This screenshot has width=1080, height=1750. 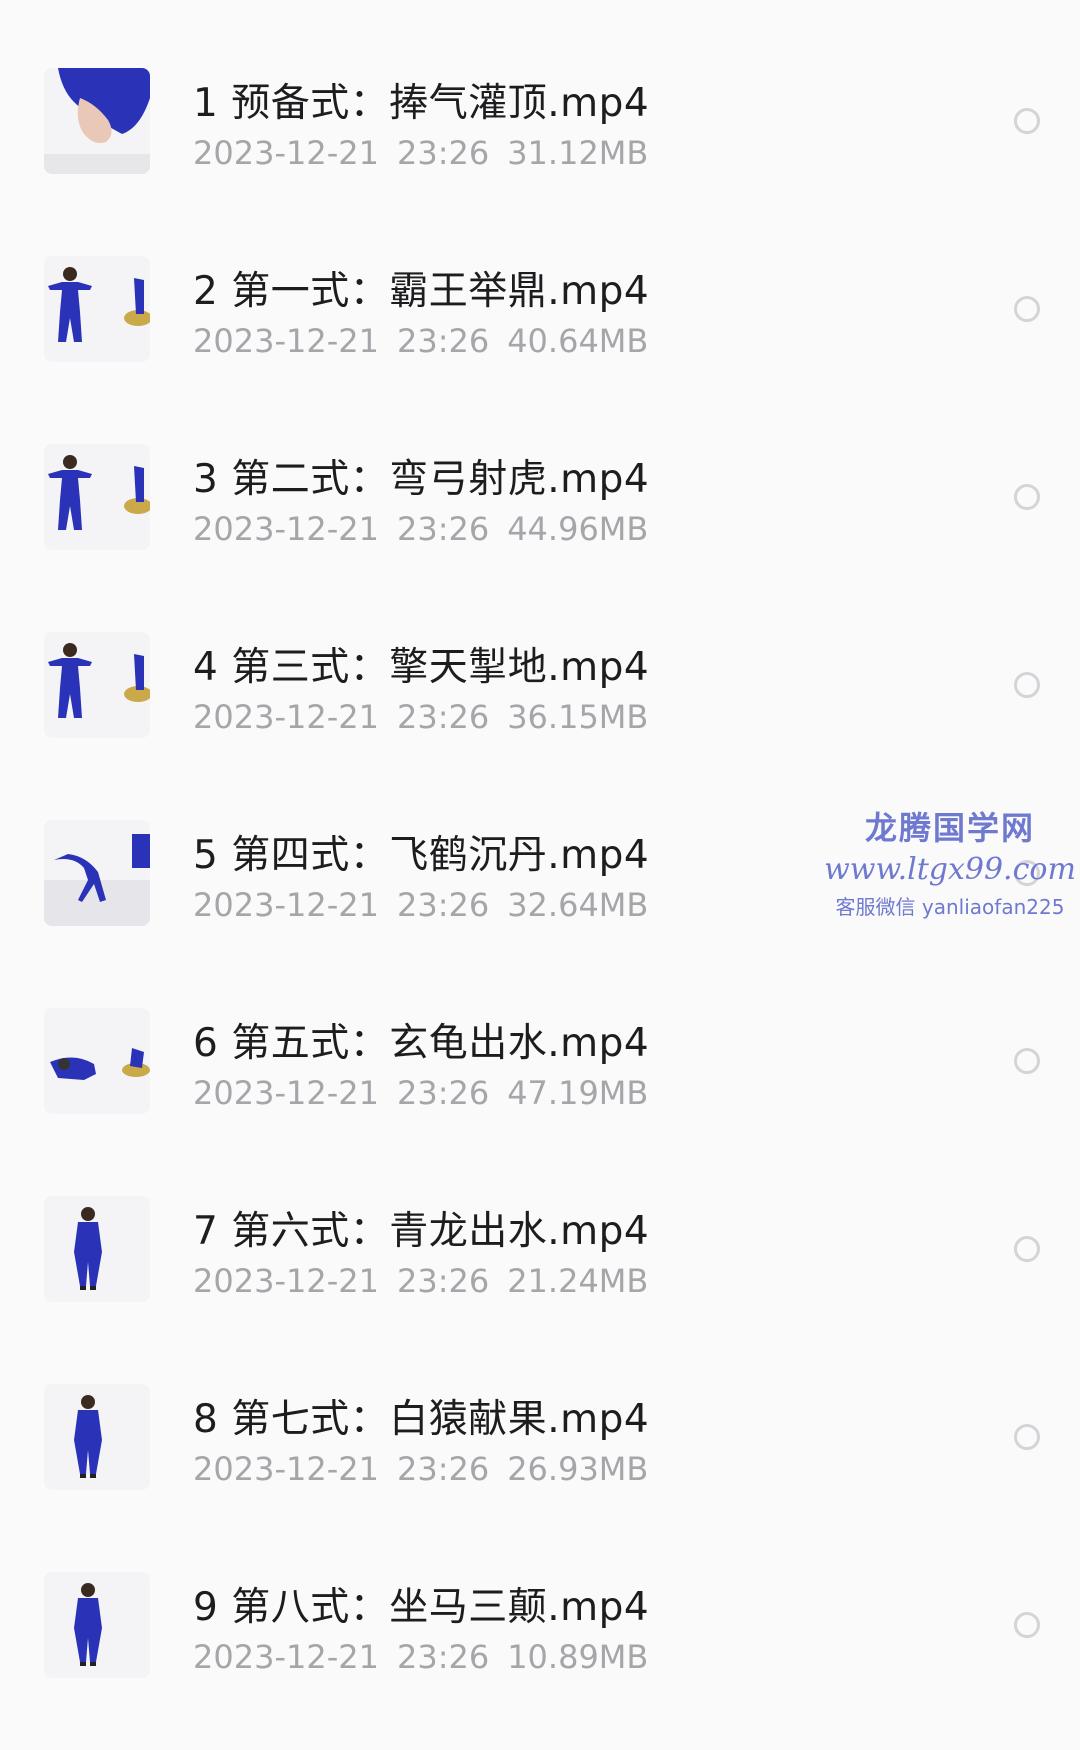 I want to click on file-size: 32.64MB, so click(x=578, y=905).